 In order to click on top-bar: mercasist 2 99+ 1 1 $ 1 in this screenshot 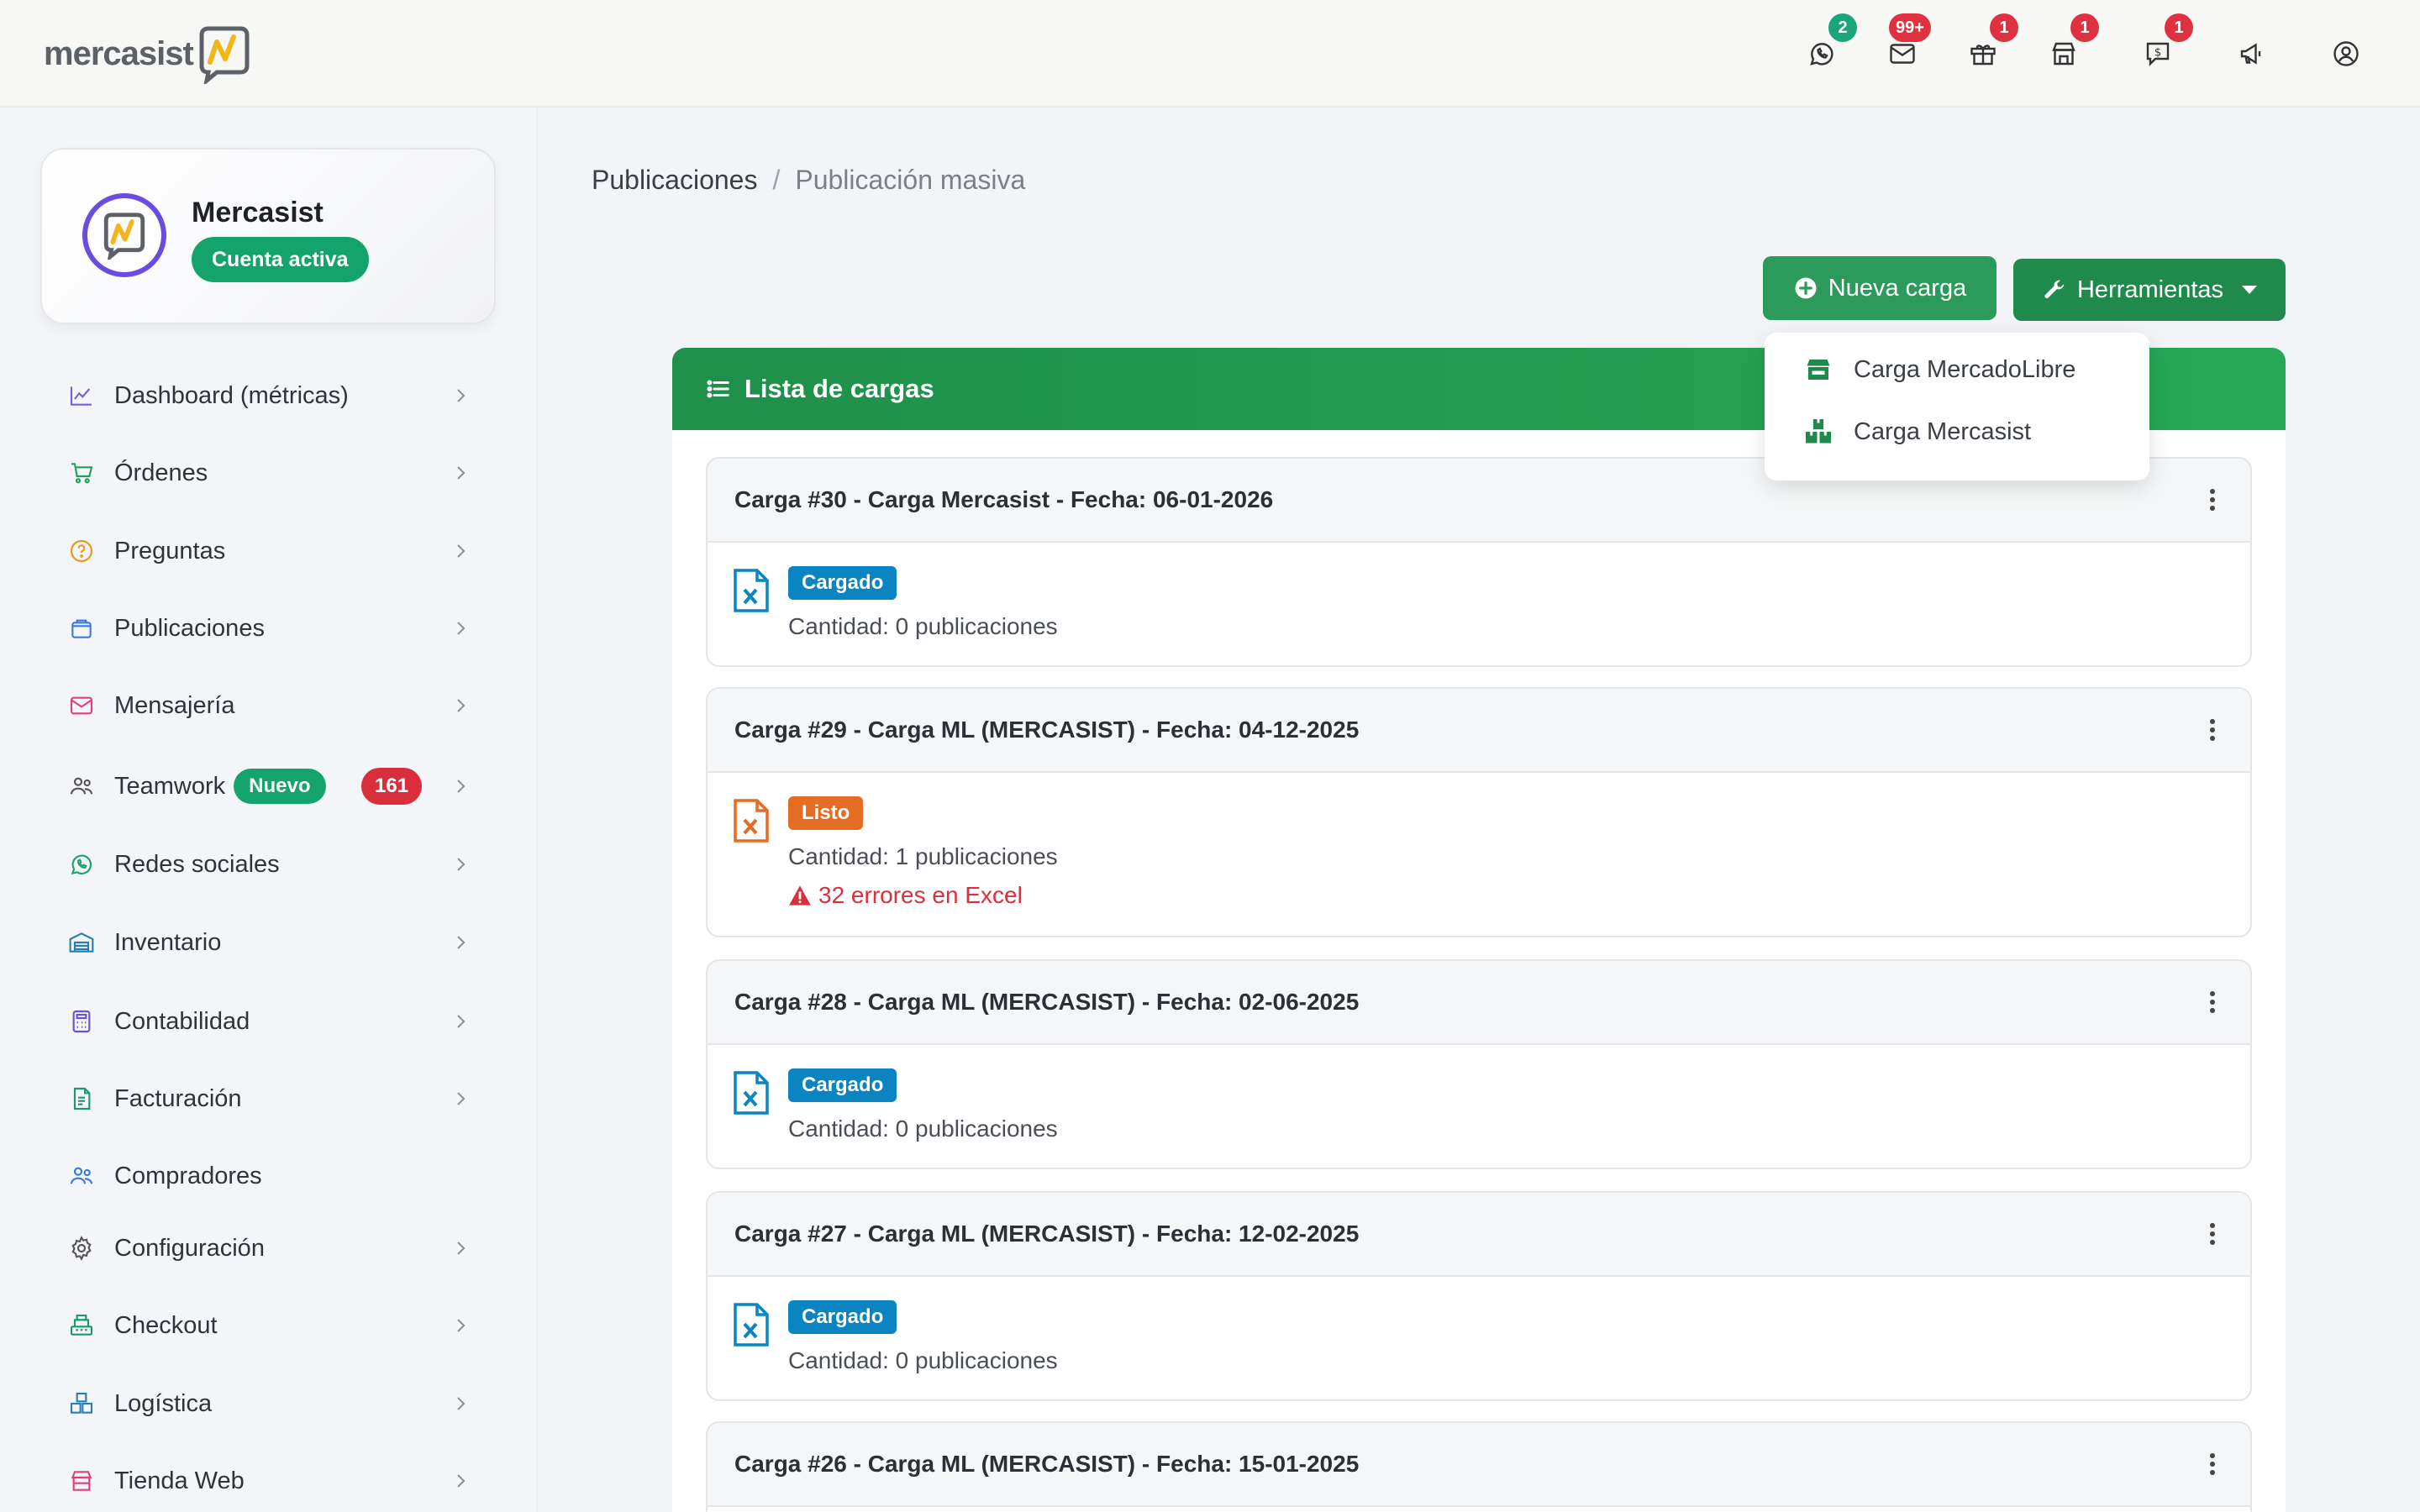, I will do `click(1210, 54)`.